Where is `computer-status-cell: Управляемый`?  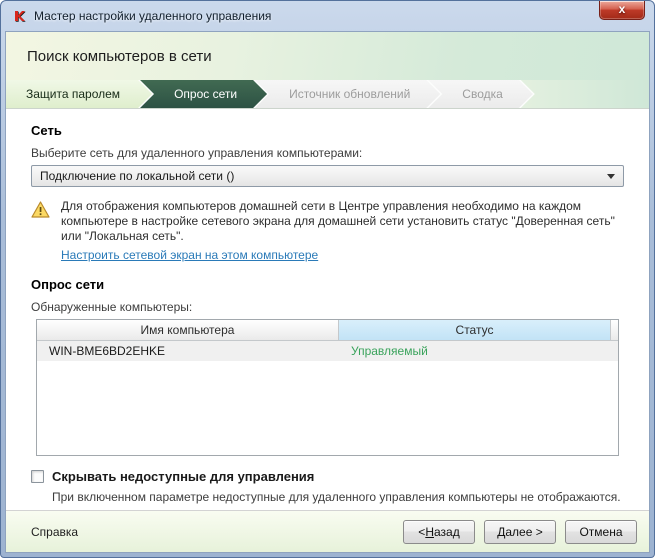 computer-status-cell: Управляемый is located at coordinates (389, 351).